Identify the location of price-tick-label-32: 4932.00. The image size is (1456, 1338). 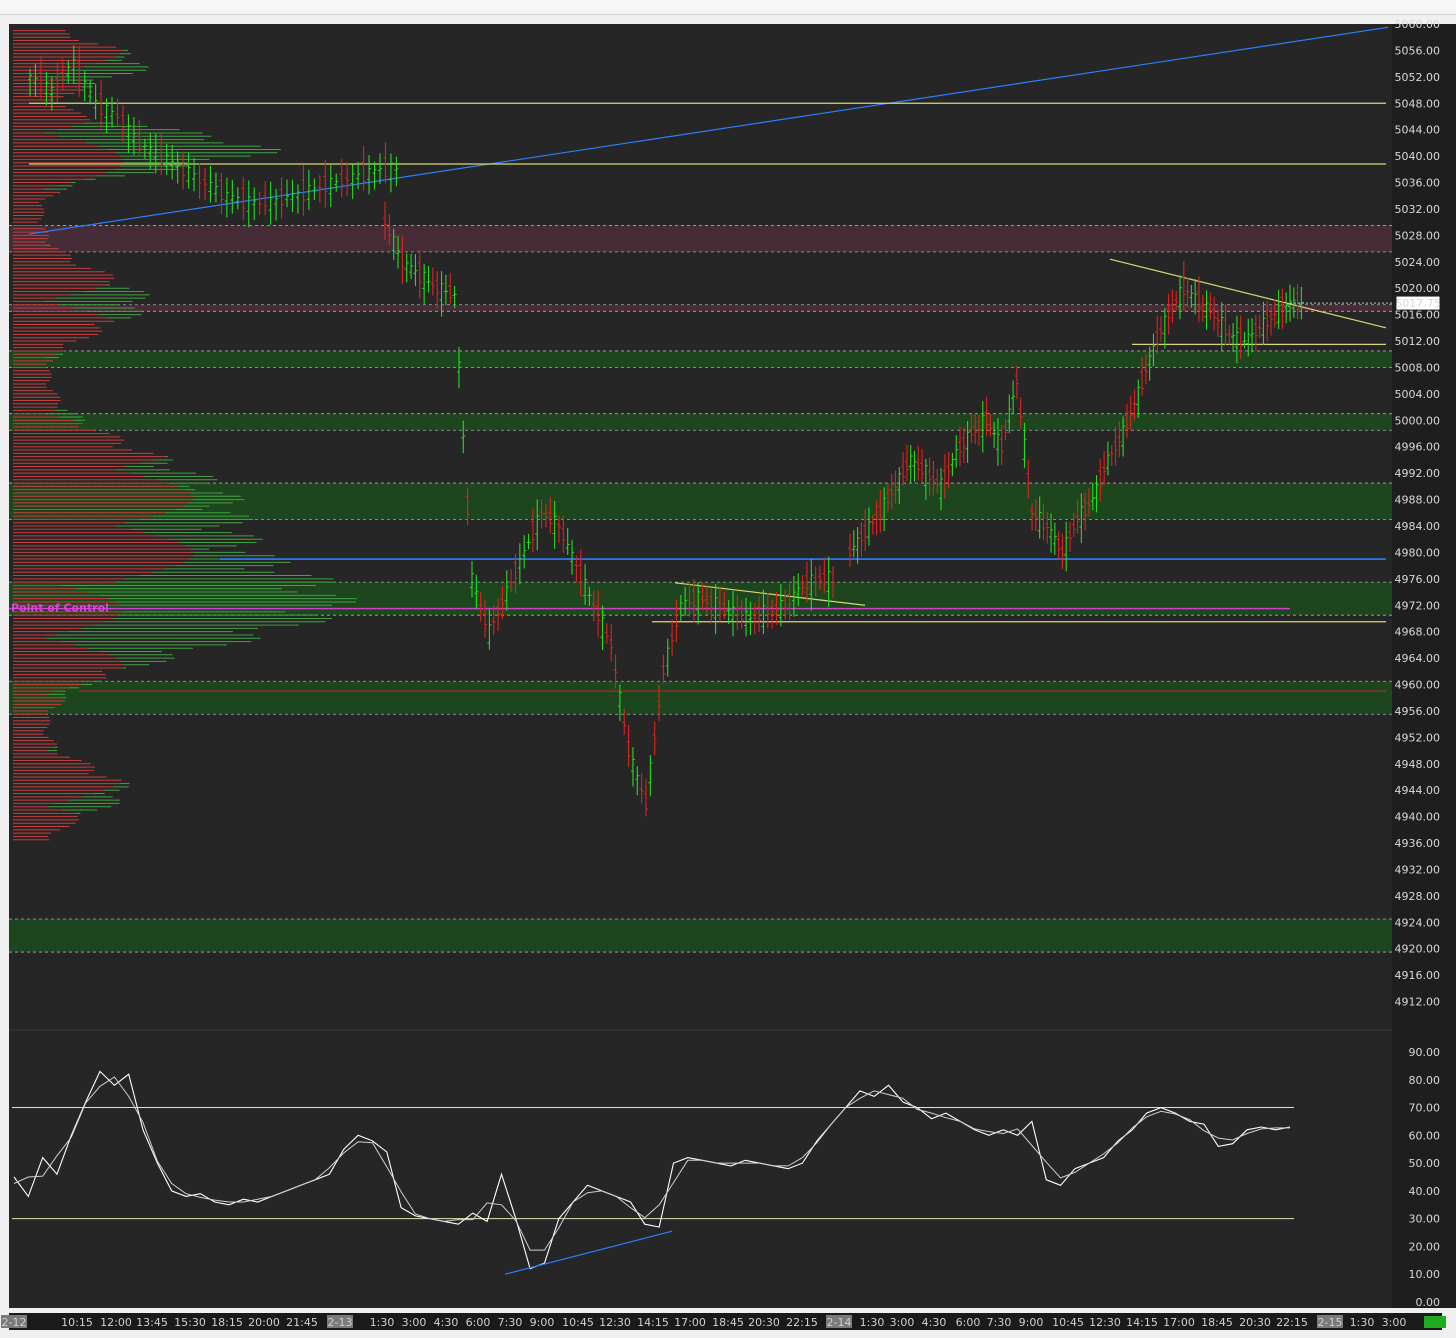
(1418, 869).